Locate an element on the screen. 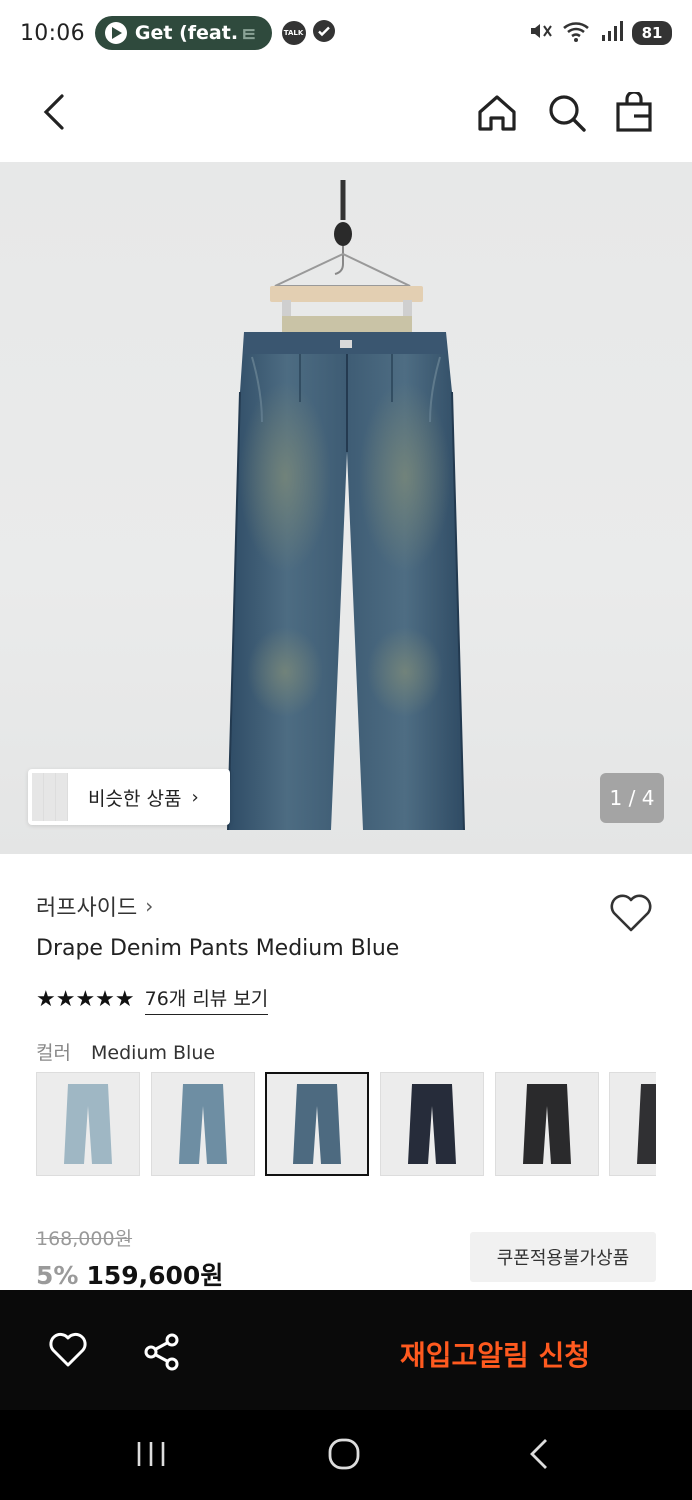 The height and width of the screenshot is (1500, 692). back-chevron-icon is located at coordinates (54, 114).